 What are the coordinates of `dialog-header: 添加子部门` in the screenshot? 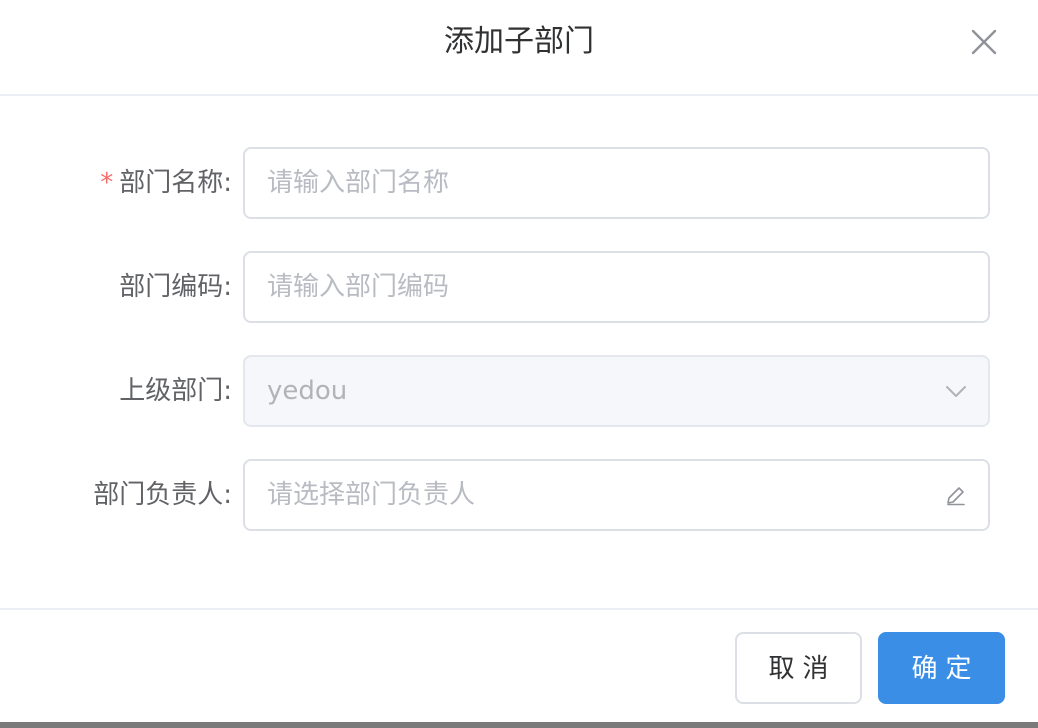 It's located at (519, 48).